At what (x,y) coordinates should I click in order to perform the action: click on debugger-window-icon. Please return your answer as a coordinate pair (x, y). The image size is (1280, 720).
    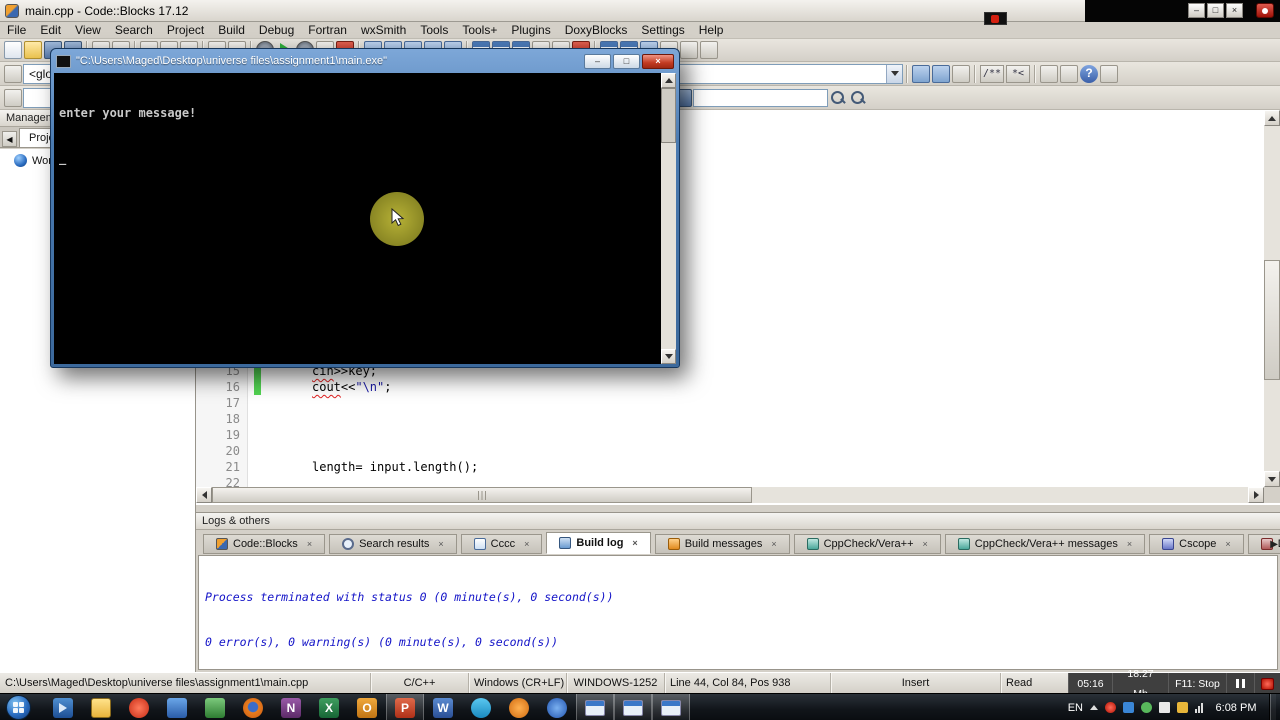
    Looking at the image, I should click on (921, 73).